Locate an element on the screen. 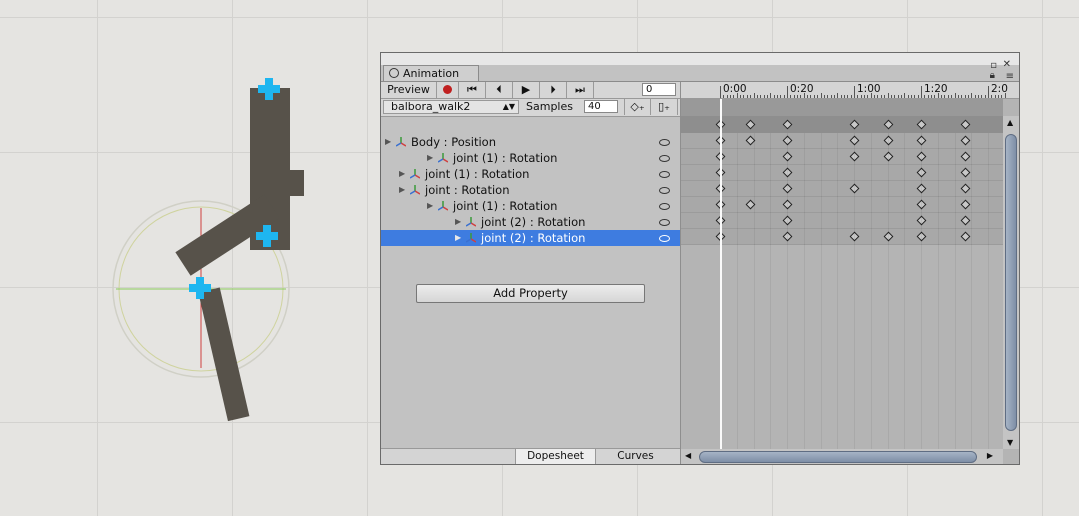 Image resolution: width=1079 pixels, height=516 pixels. vertical-scroll-thumb is located at coordinates (1011, 282).